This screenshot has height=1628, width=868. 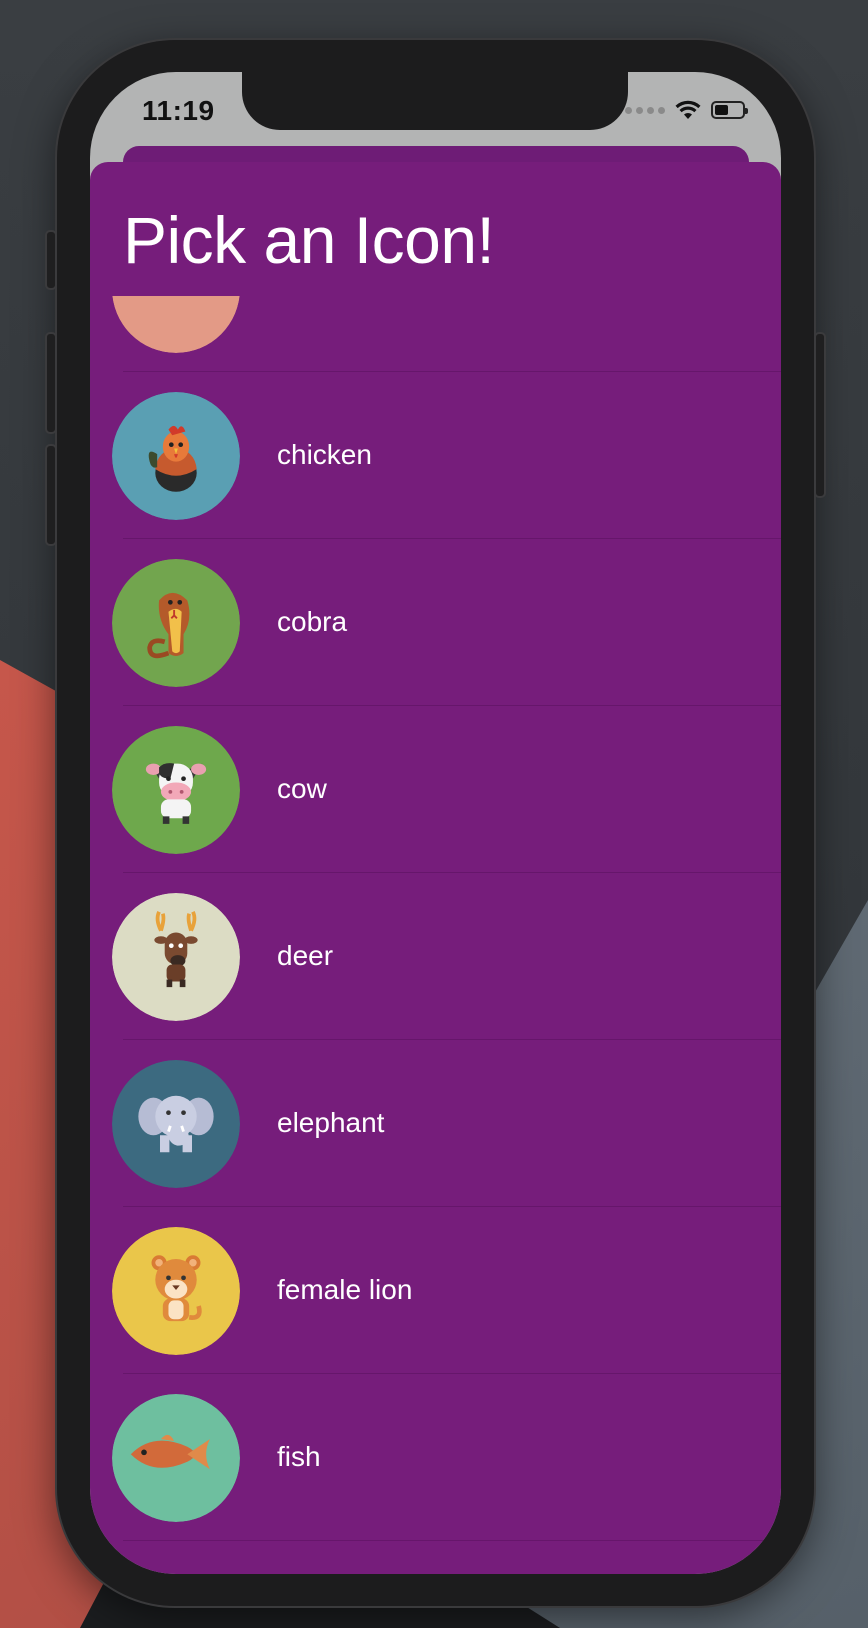 I want to click on list-item: elephant, so click(x=435, y=1123).